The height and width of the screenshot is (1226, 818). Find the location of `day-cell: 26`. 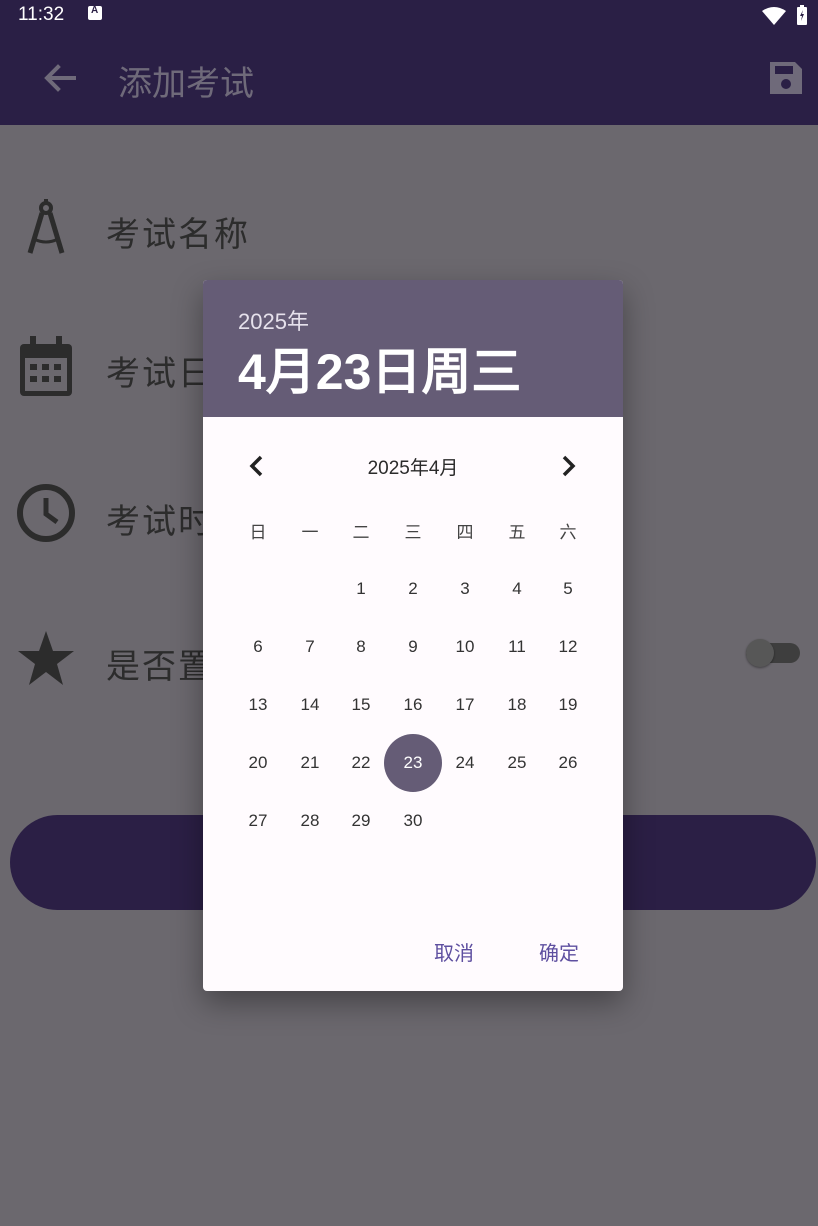

day-cell: 26 is located at coordinates (568, 763).